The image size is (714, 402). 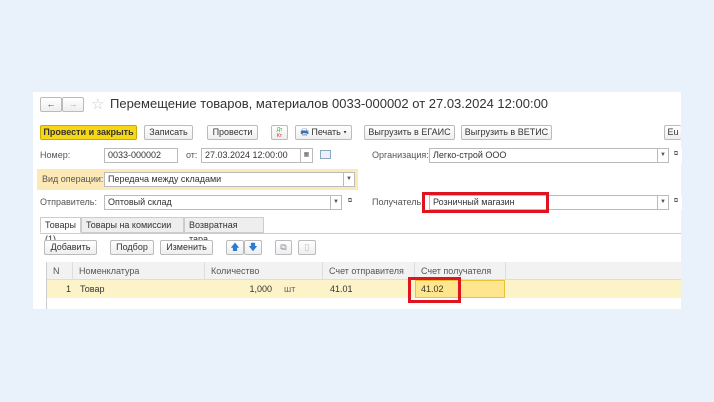 I want to click on add-button: Добавить, so click(x=70, y=247).